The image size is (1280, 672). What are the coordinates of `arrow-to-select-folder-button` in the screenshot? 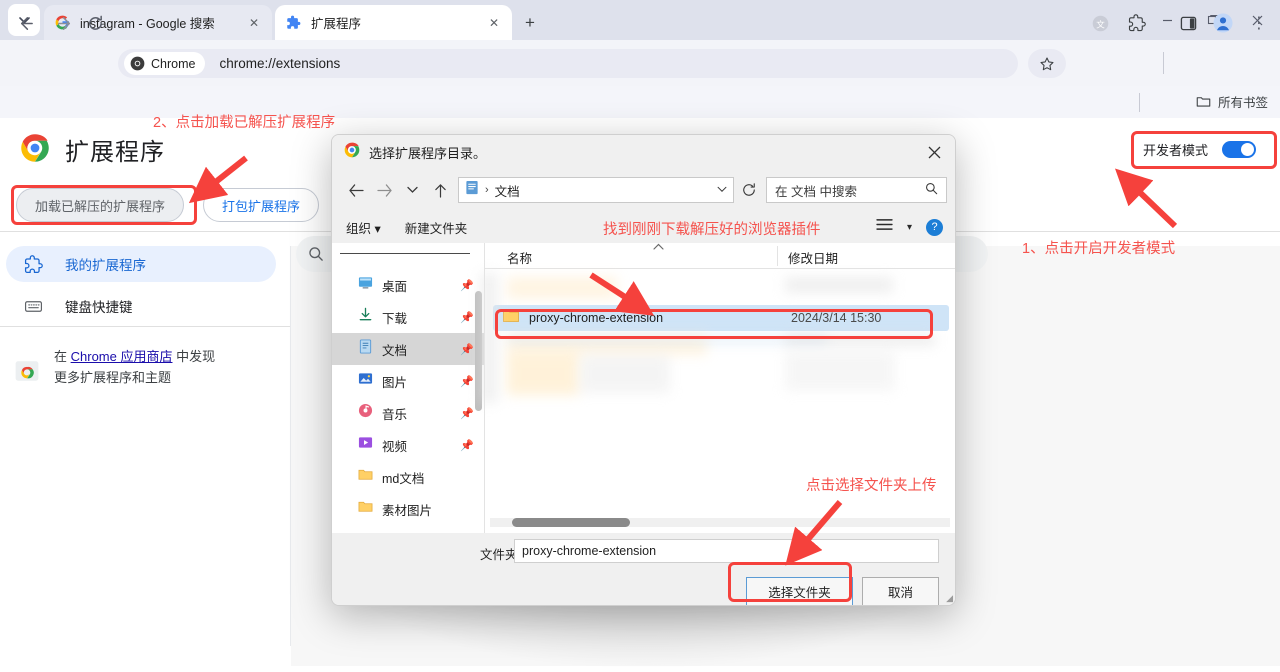 It's located at (814, 533).